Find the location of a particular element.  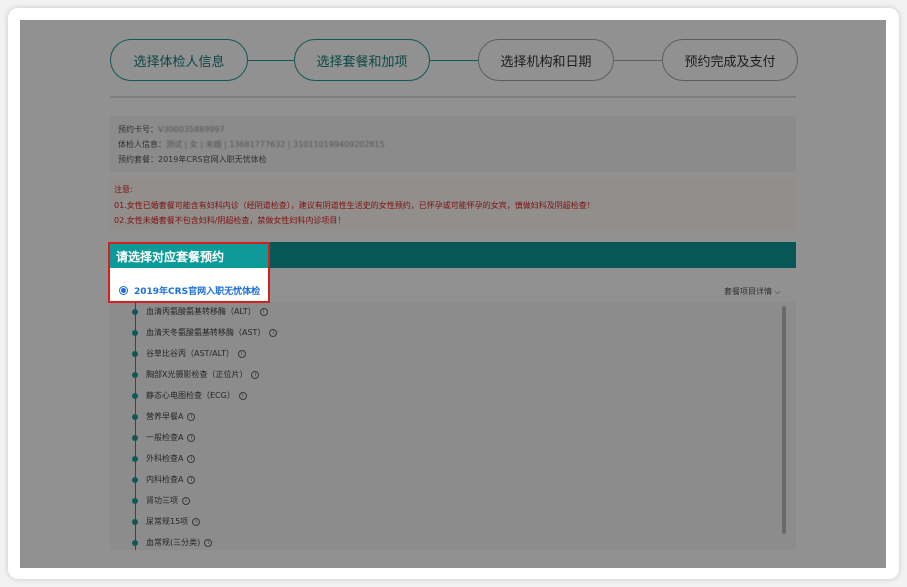

package-row: 预约套餐：2019年CRS官网入职无忧体检 is located at coordinates (453, 159).